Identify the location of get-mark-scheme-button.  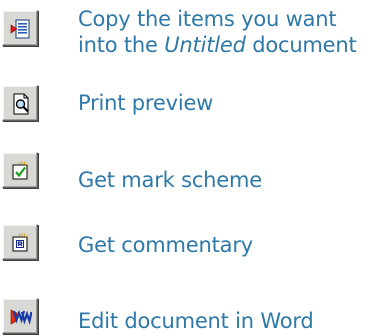
(20, 170).